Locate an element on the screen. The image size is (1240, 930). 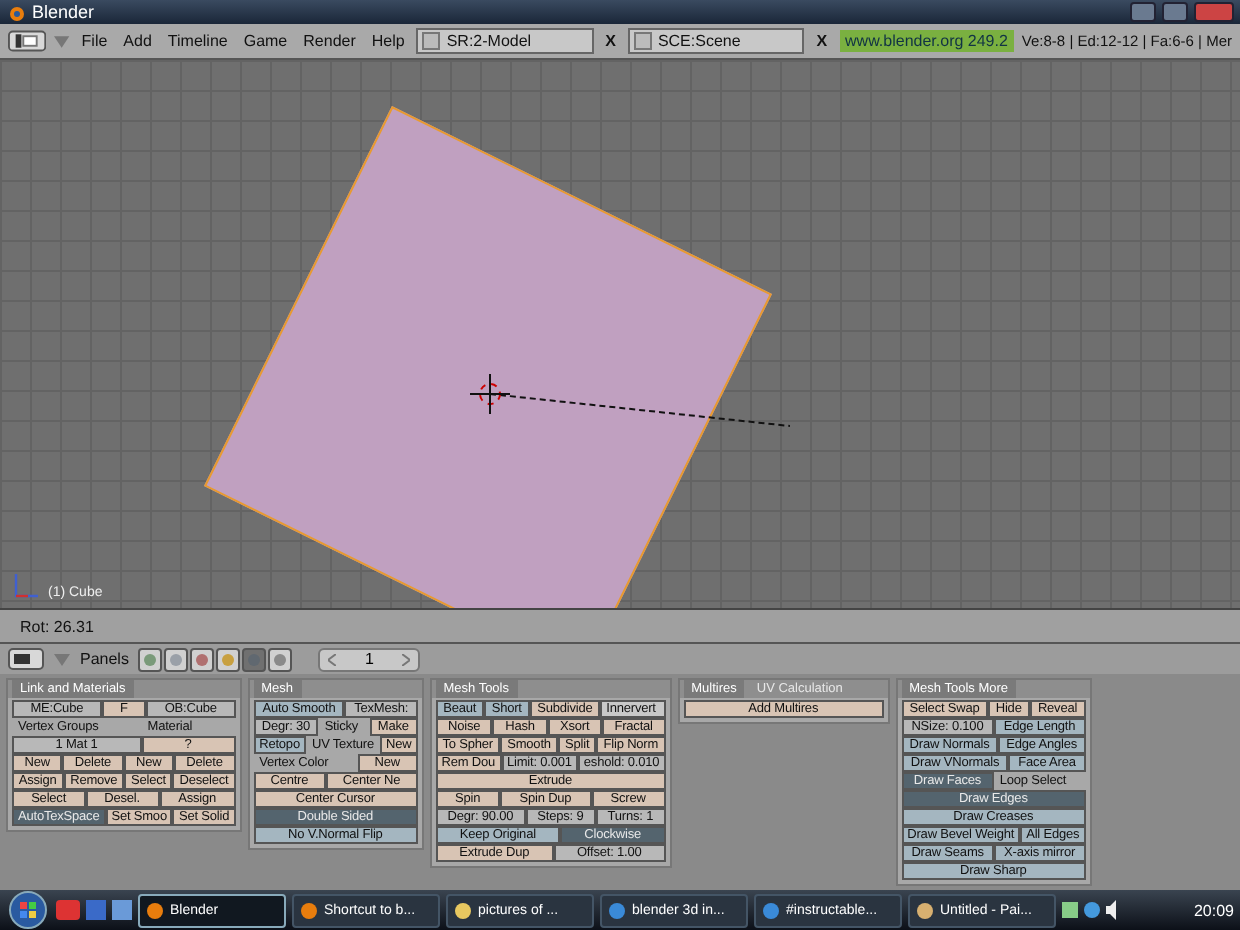
quick-launch-icon is located at coordinates (68, 910).